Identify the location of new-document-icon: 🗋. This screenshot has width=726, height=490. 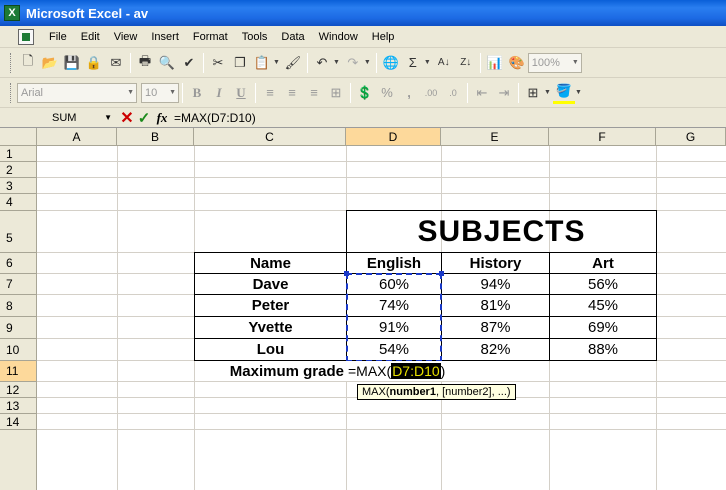
(28, 63).